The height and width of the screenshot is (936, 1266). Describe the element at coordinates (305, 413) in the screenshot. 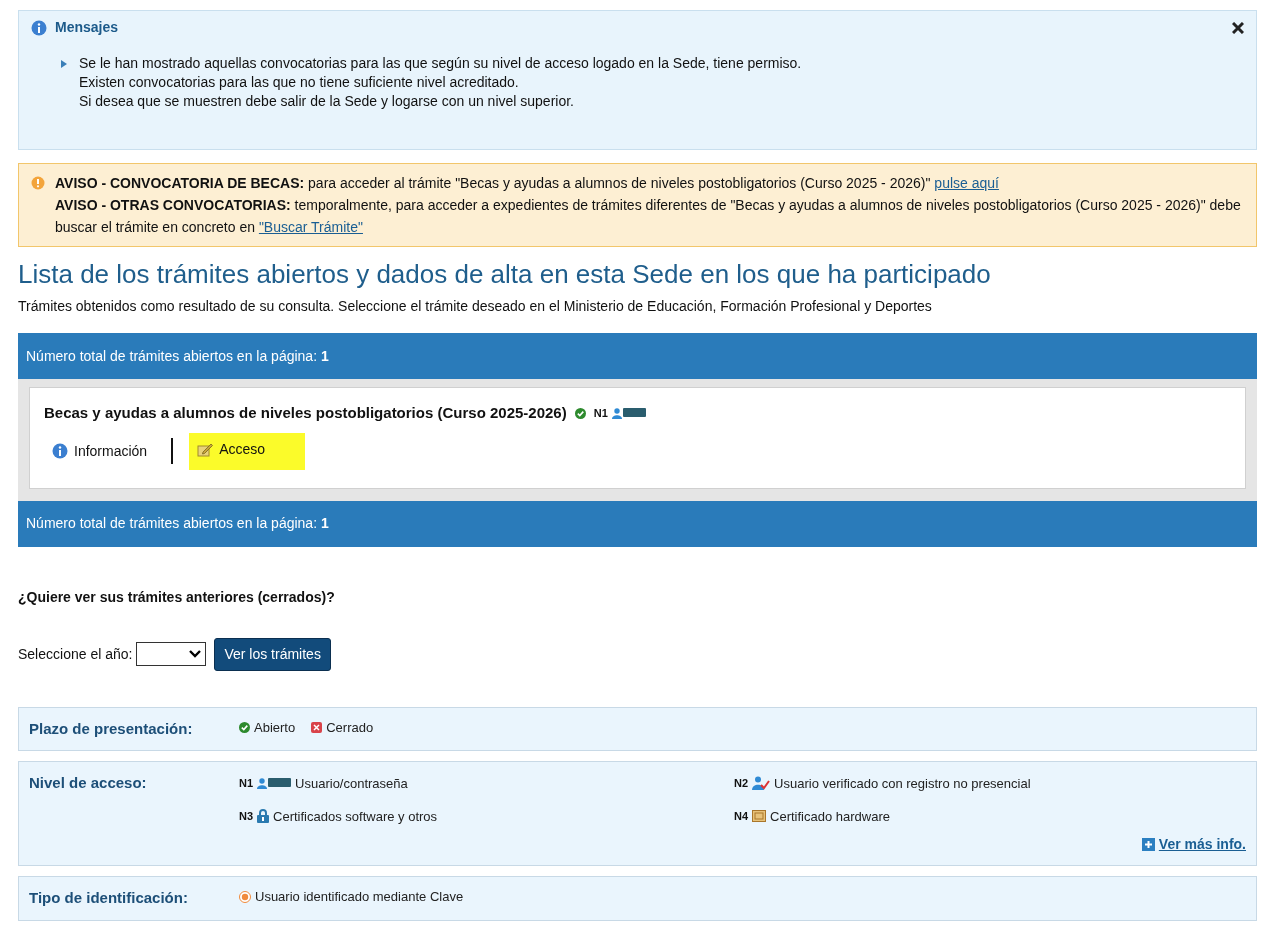

I see `procedure-title: Becas y ayudas a alumnos de niveles postobligatorios (Curso 2025-2026)` at that location.